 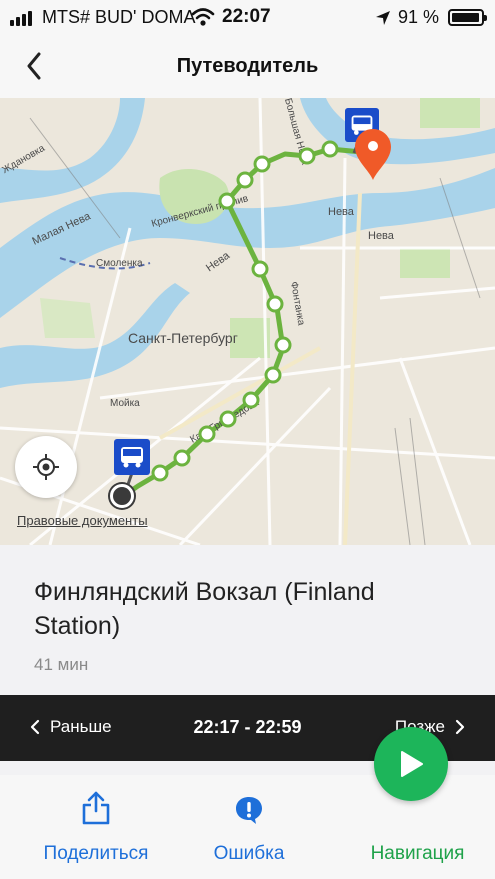 What do you see at coordinates (96, 853) in the screenshot?
I see `share-label: Поделиться` at bounding box center [96, 853].